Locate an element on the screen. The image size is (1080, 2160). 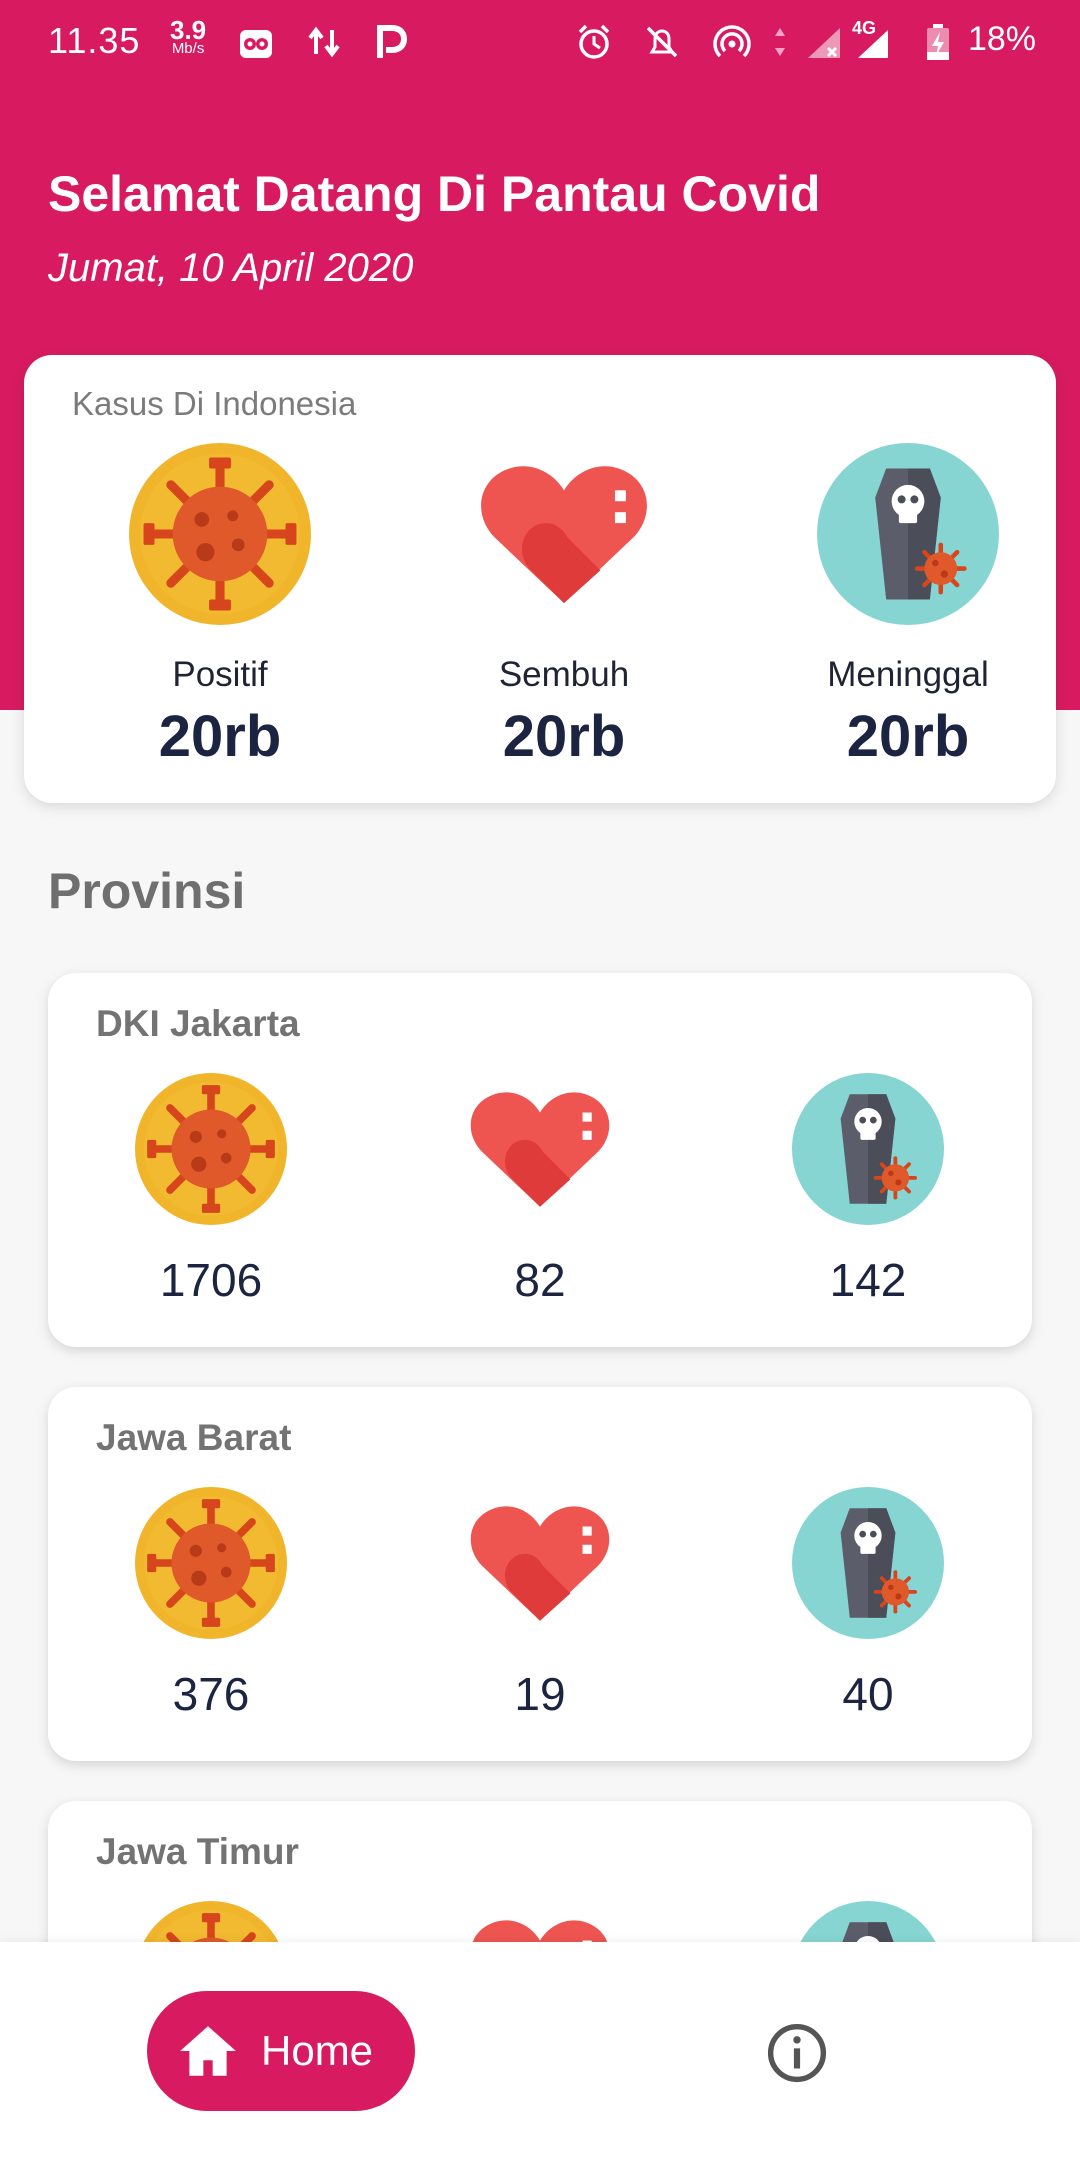
stat-recovered: Sembuh 20rb is located at coordinates (564, 606).